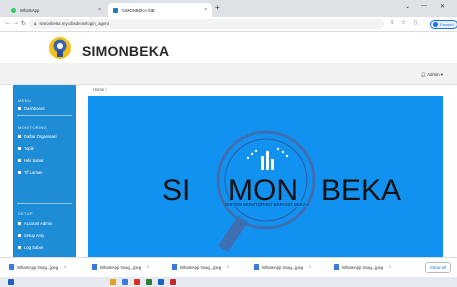  What do you see at coordinates (442, 6) in the screenshot?
I see `close-window-icon: ✕` at bounding box center [442, 6].